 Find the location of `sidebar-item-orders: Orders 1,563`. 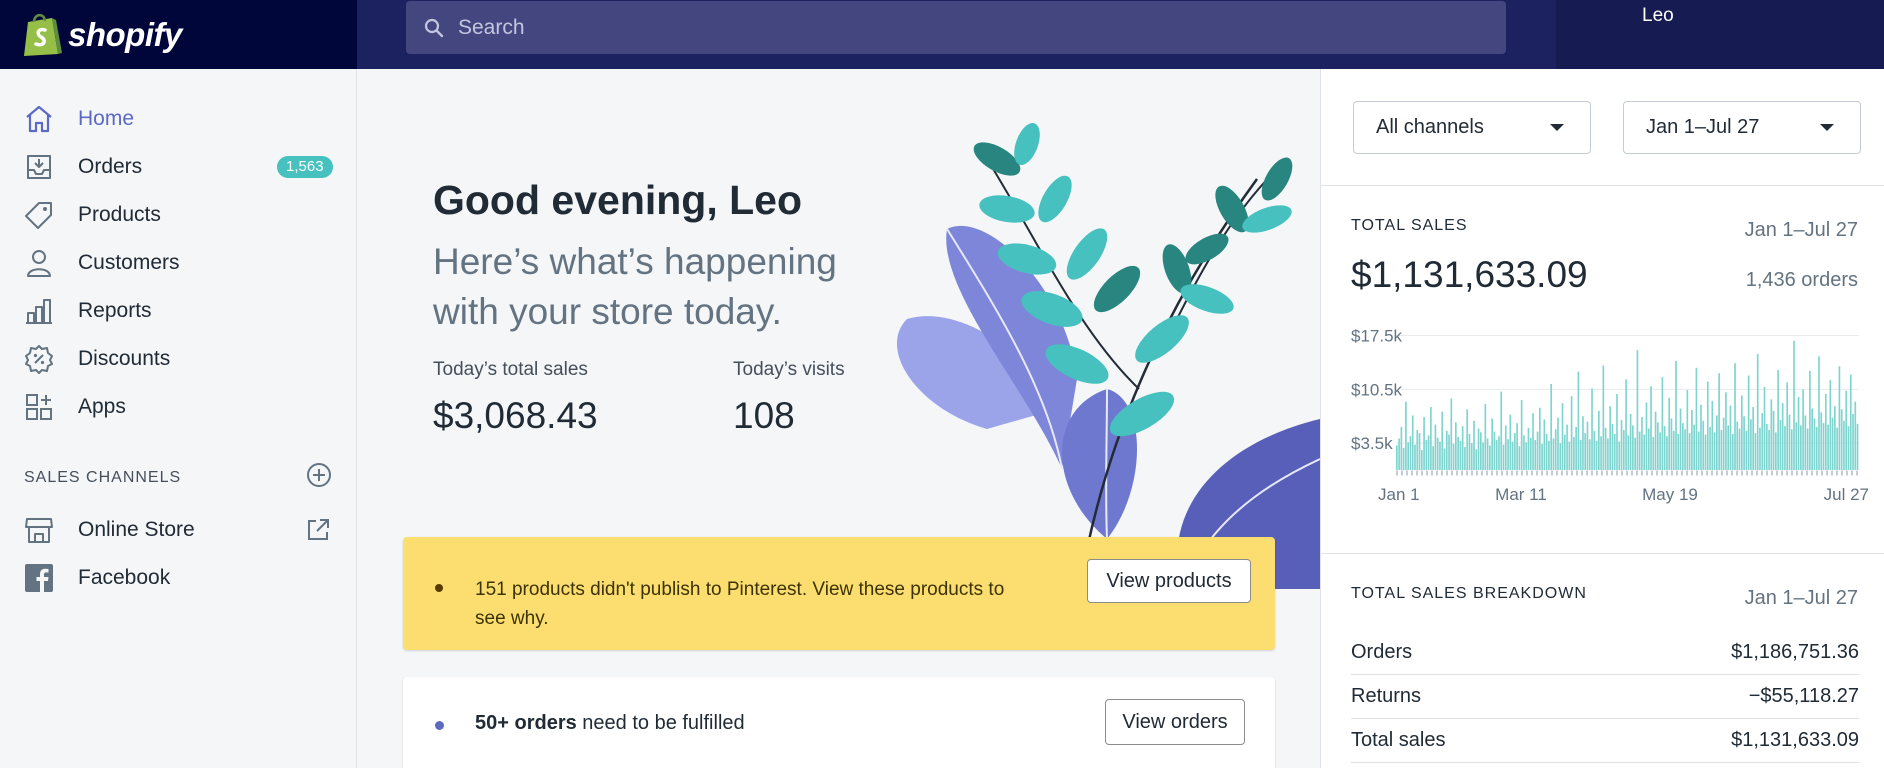

sidebar-item-orders: Orders 1,563 is located at coordinates (178, 167).